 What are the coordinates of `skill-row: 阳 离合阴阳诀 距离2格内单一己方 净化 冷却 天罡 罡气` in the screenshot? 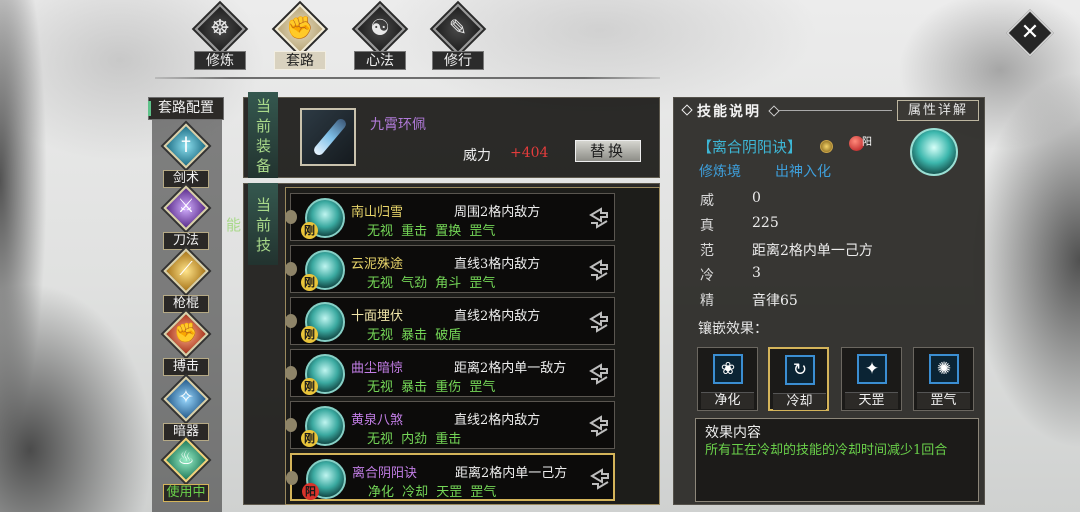 It's located at (450, 477).